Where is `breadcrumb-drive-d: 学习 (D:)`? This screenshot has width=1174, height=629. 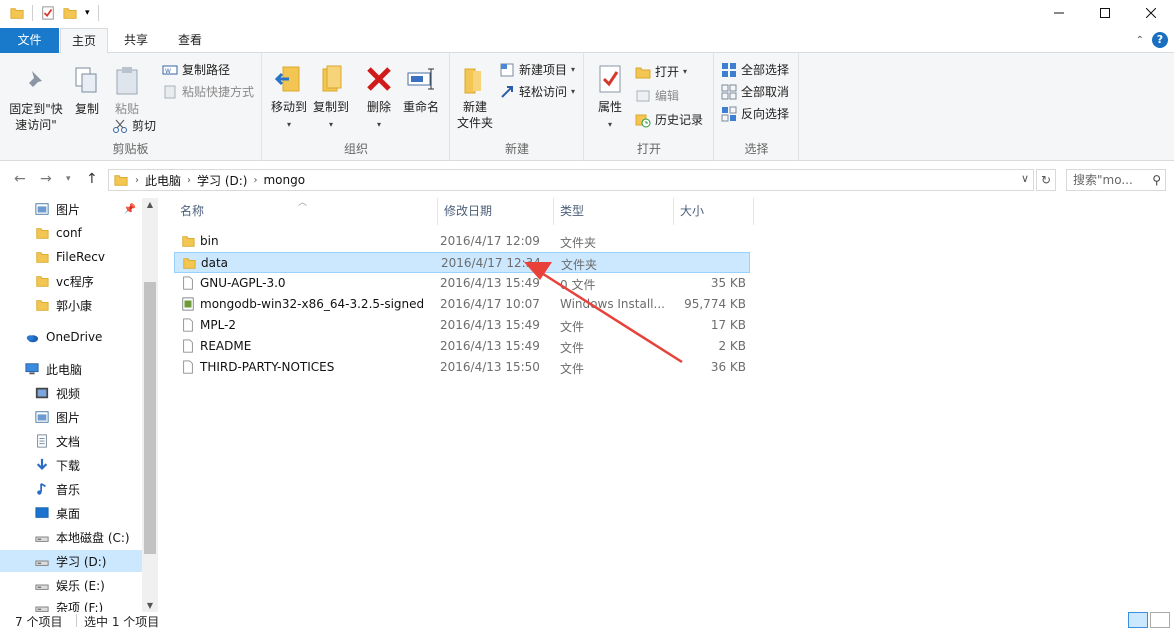 breadcrumb-drive-d: 学习 (D:) is located at coordinates (222, 180).